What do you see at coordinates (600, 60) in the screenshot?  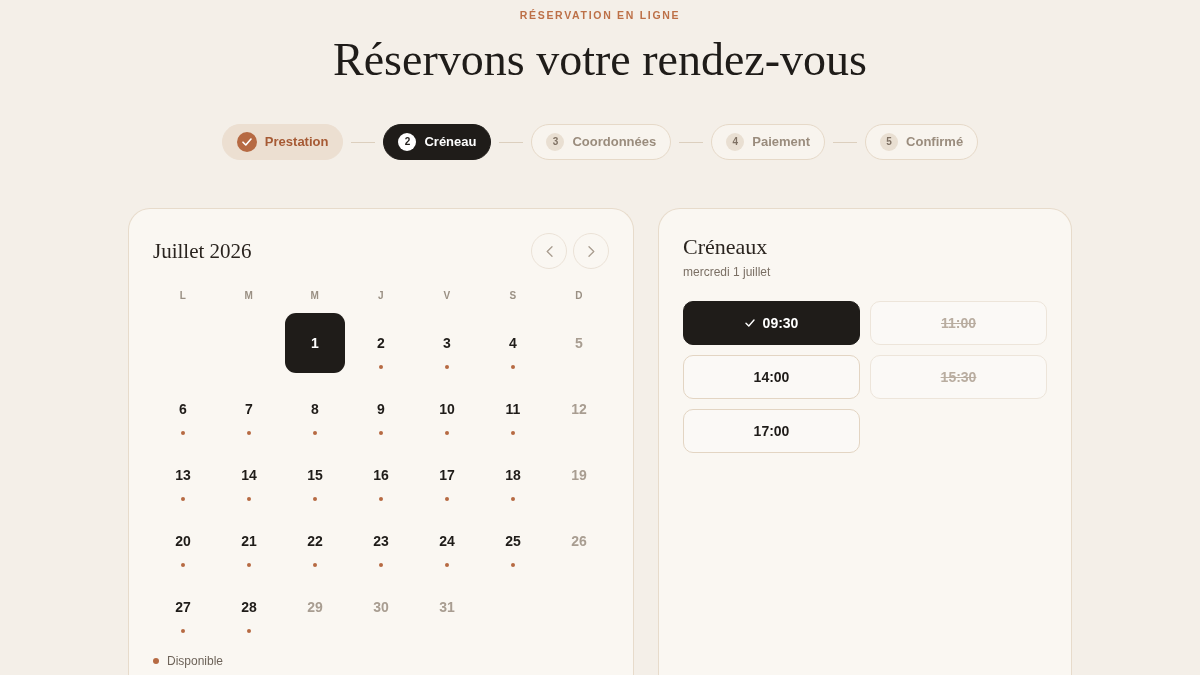 I see `page-title: Réservons votre rendez-vous` at bounding box center [600, 60].